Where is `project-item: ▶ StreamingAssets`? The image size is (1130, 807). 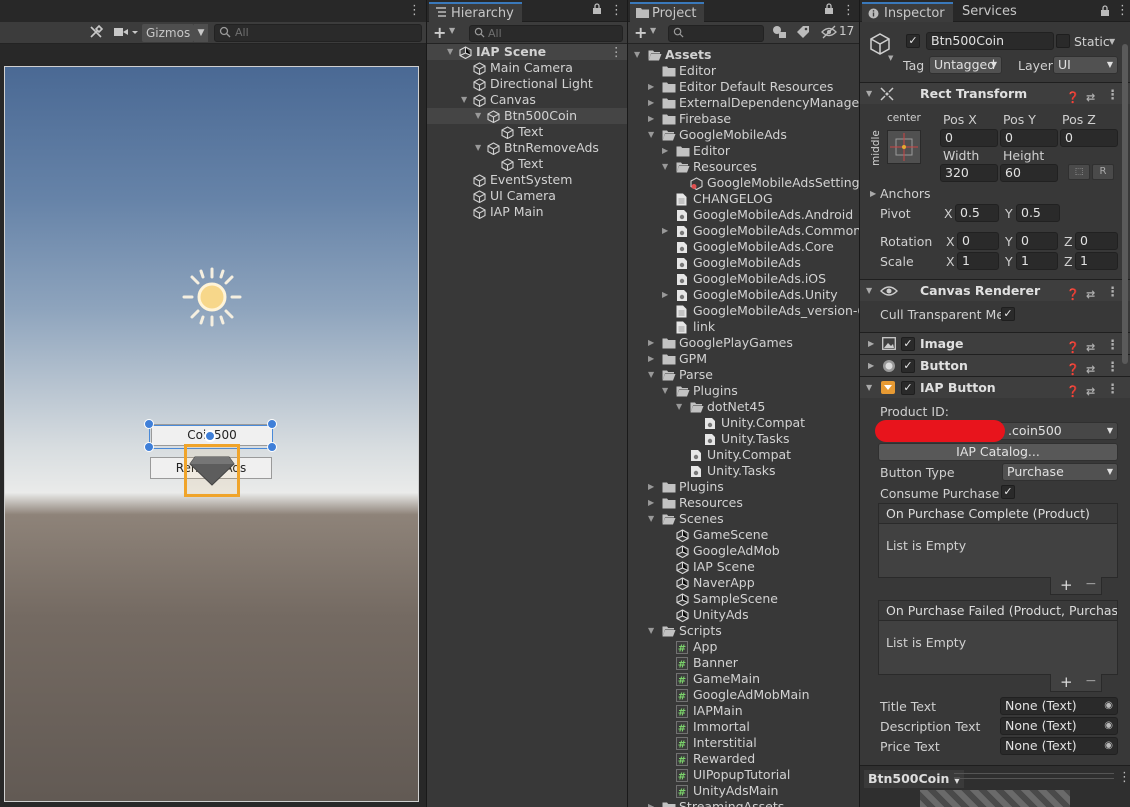 project-item: ▶ StreamingAssets is located at coordinates (743, 803).